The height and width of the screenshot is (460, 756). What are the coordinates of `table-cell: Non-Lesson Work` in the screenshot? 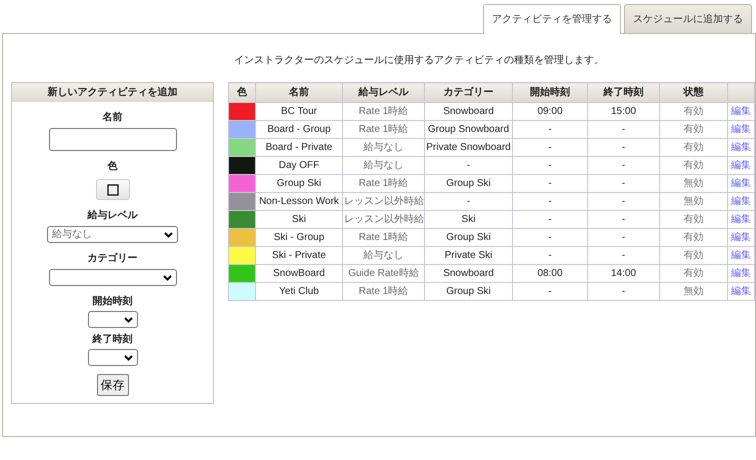 It's located at (299, 201).